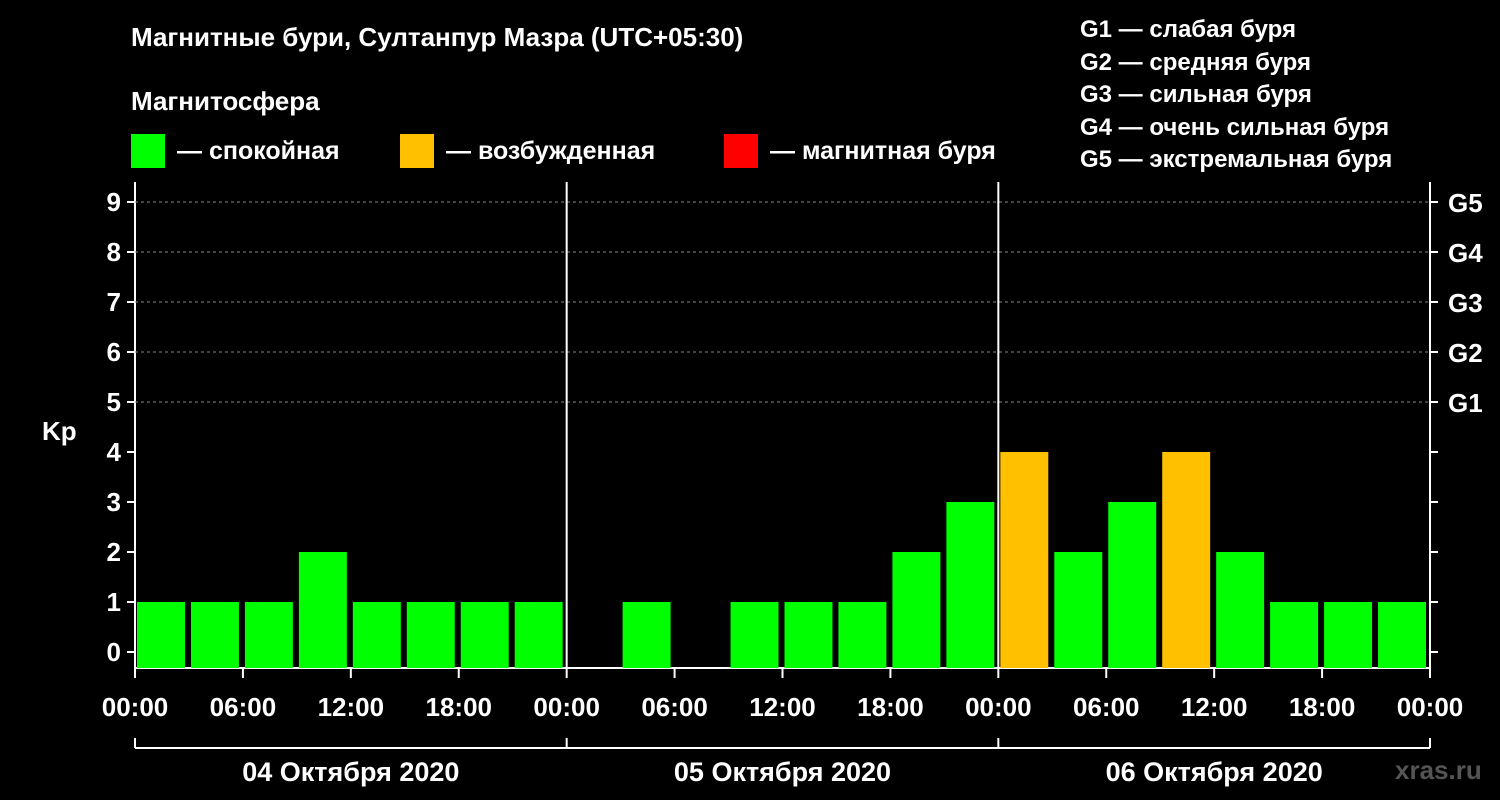  Describe the element at coordinates (1214, 772) in the screenshot. I see `day-label: 06 Октября 2020` at that location.